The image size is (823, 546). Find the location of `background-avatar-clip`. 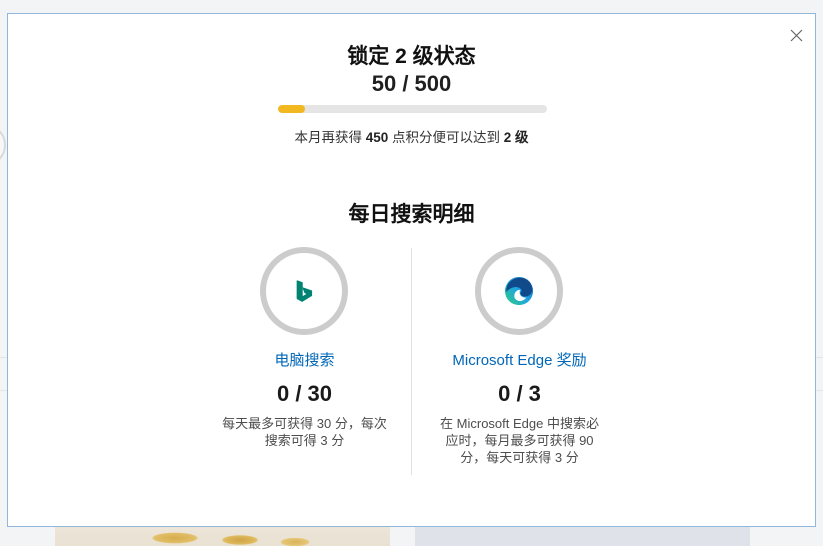

background-avatar-clip is located at coordinates (3, 145).